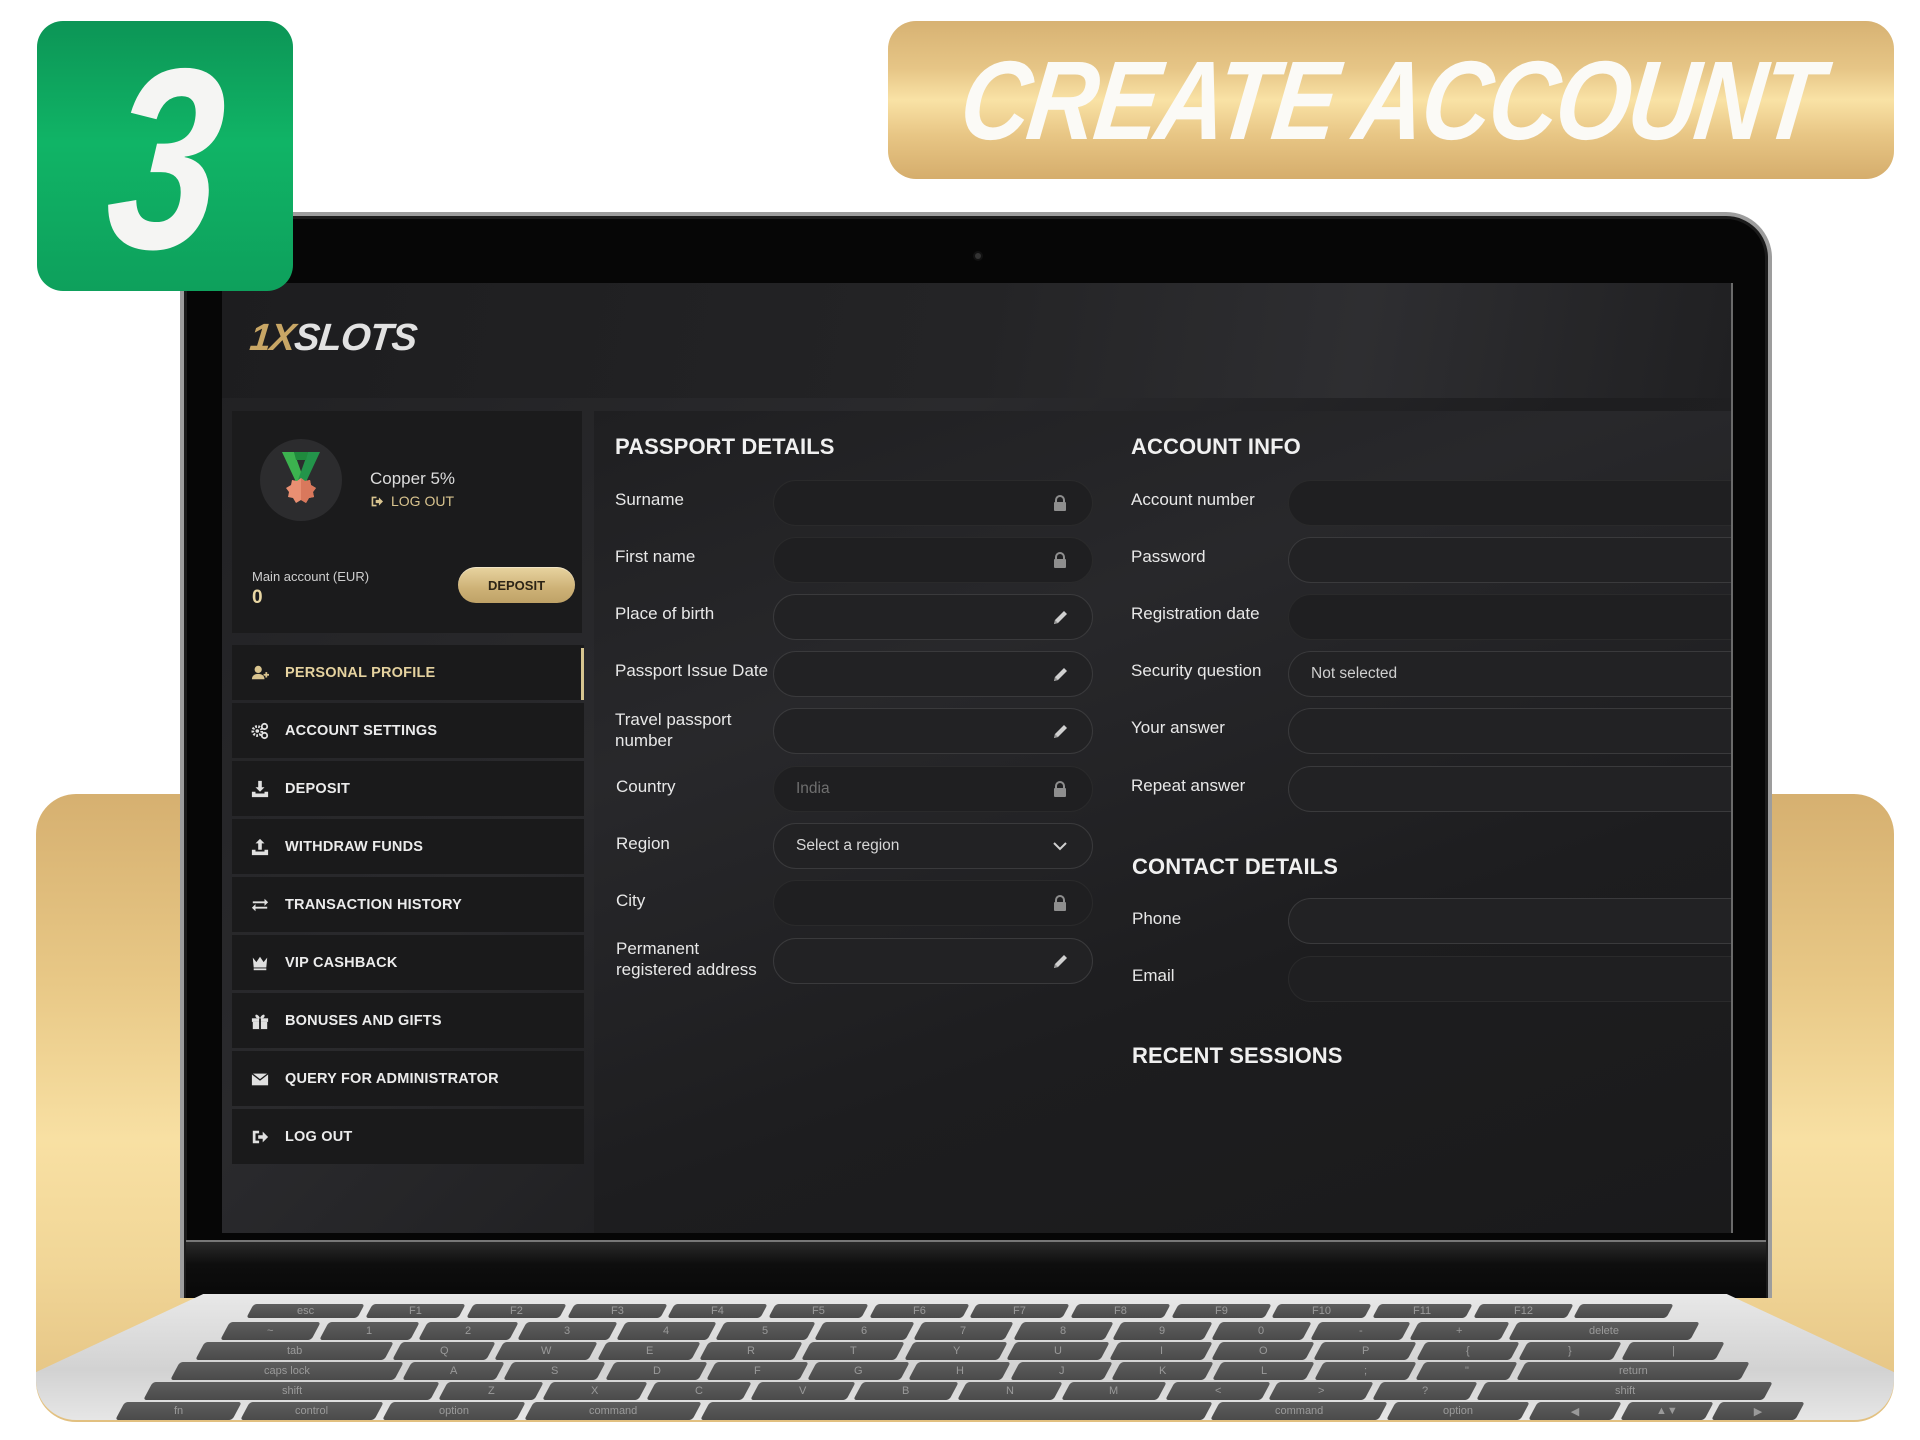 This screenshot has height=1440, width=1920. What do you see at coordinates (1019, 1311) in the screenshot?
I see `keyboard-key: F7` at bounding box center [1019, 1311].